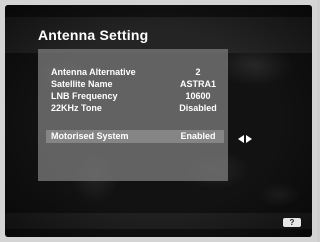 The width and height of the screenshot is (320, 242). I want to click on setting-label: 22KHz Tone, so click(76, 108).